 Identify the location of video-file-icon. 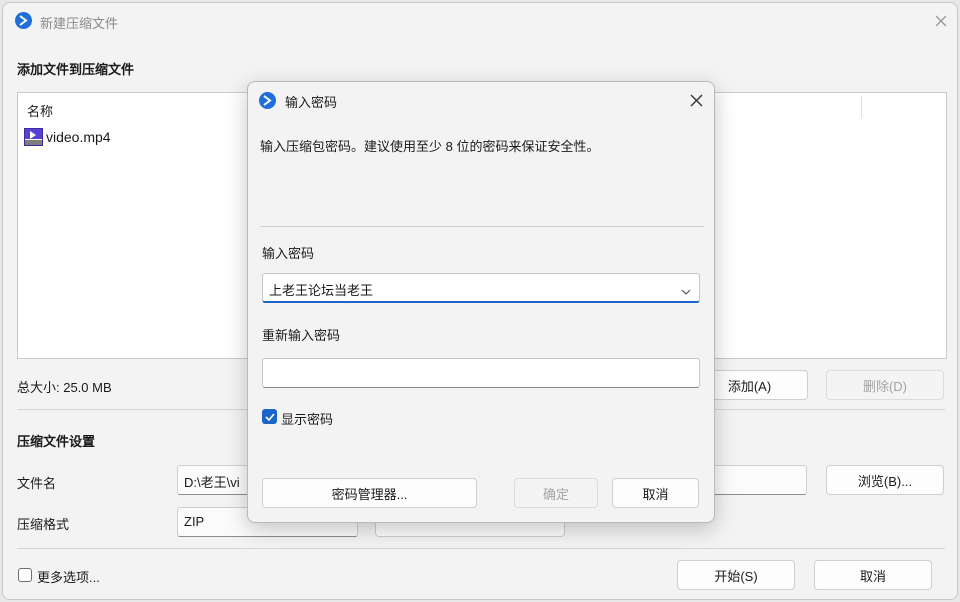
(33, 137).